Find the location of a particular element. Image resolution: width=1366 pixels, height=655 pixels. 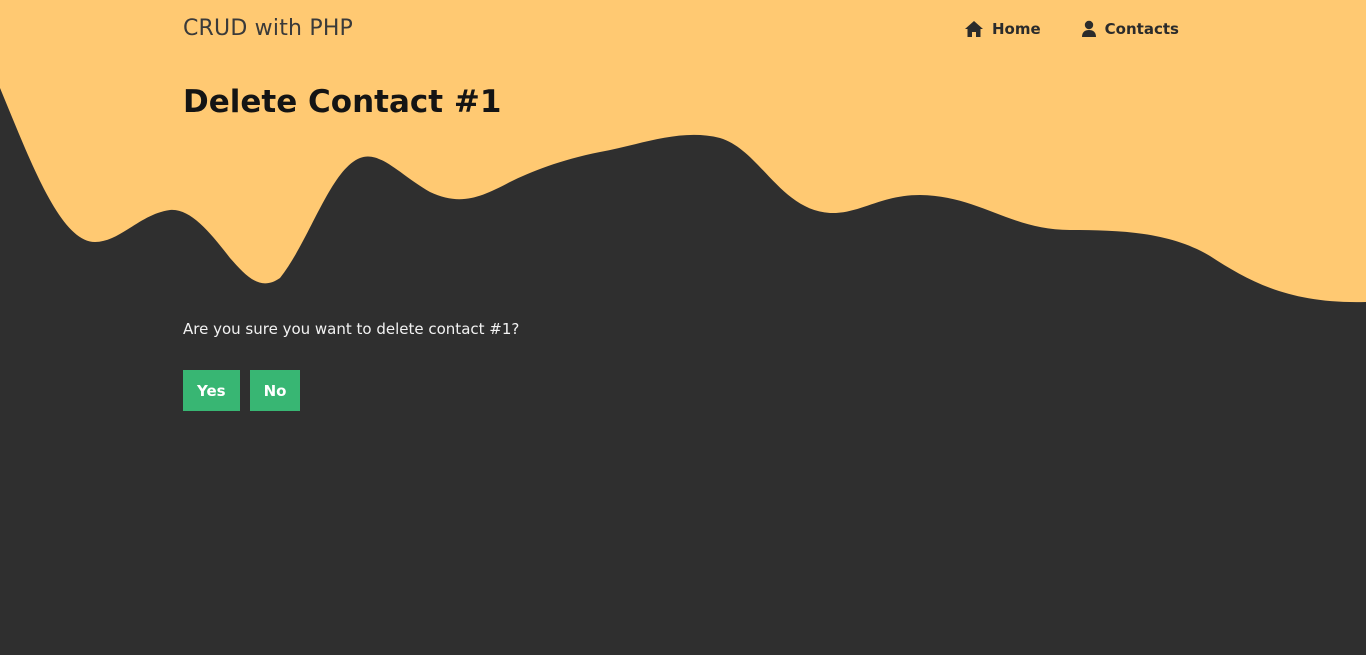

no-button: No is located at coordinates (275, 390).